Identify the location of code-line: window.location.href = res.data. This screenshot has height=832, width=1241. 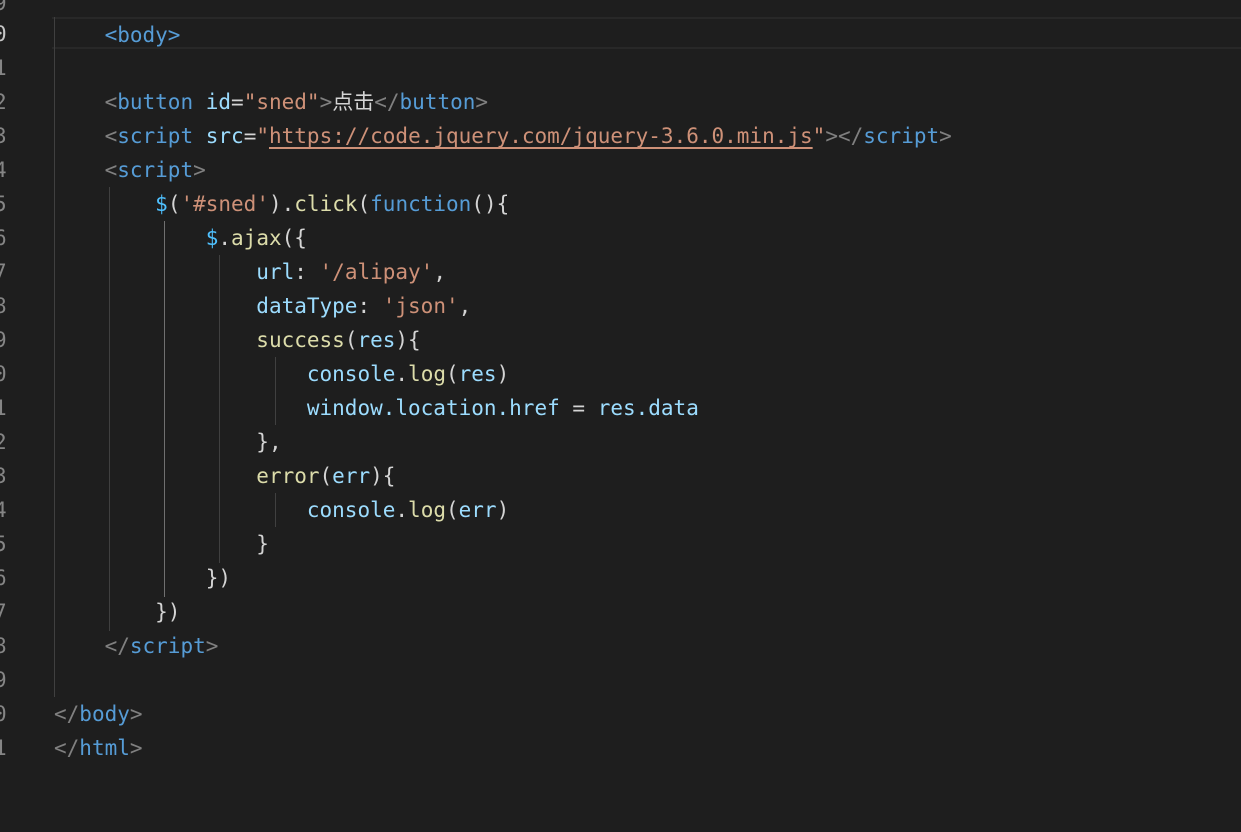
(376, 408).